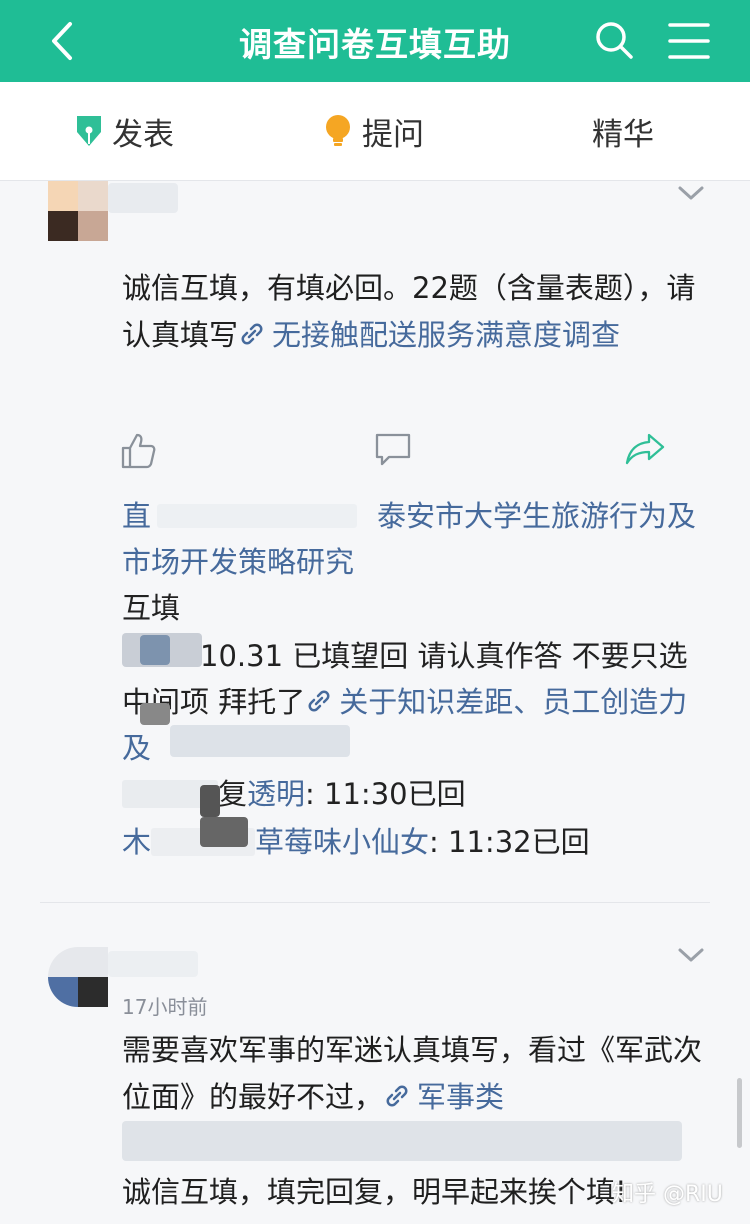 The image size is (750, 1224). What do you see at coordinates (417, 562) in the screenshot?
I see `reply-item: 直泰安市大学生旅游行为及市场开发策略研究 互填` at bounding box center [417, 562].